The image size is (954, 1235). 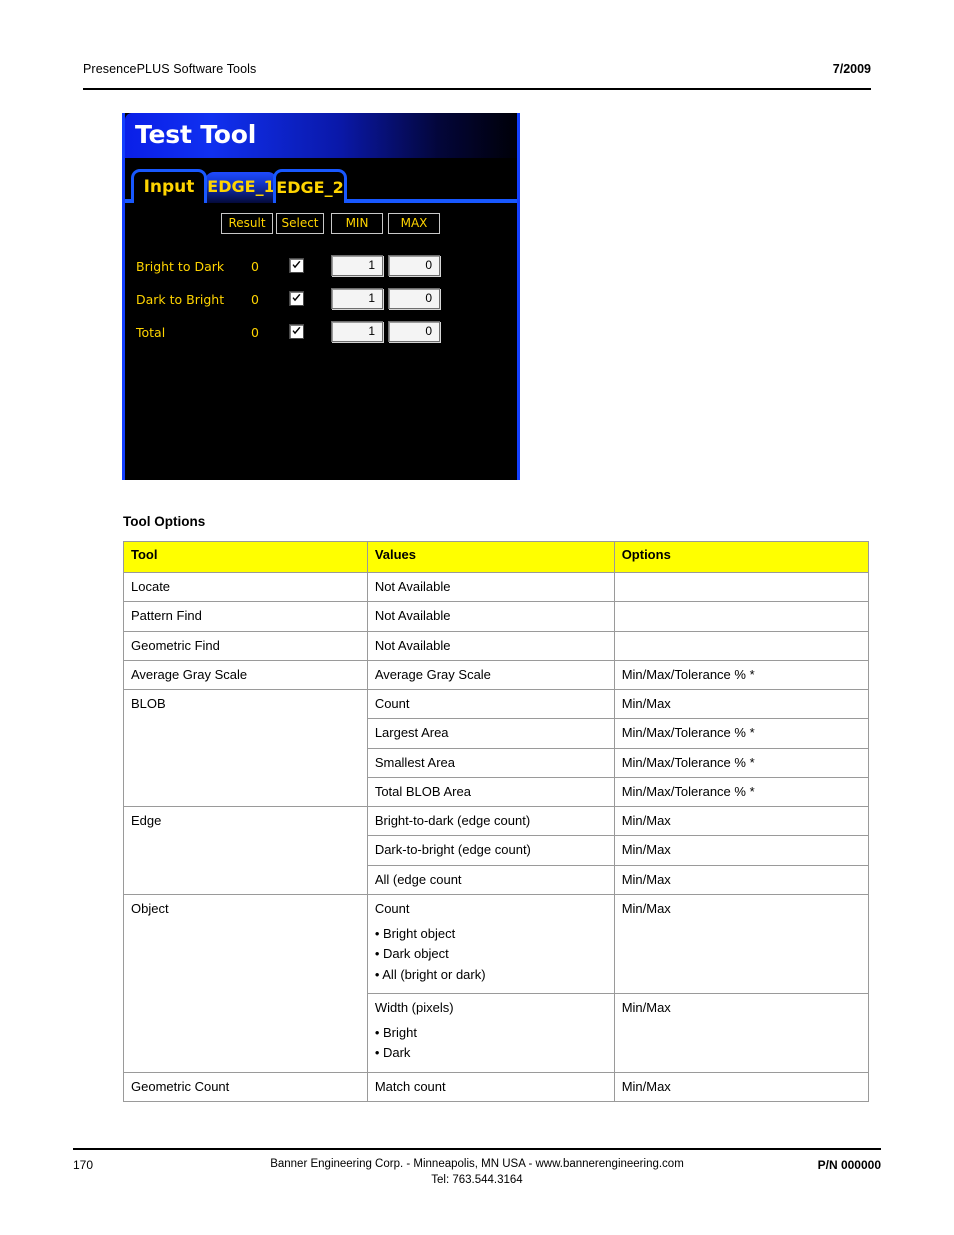 I want to click on bullet-item: • Dark object, so click(x=411, y=954).